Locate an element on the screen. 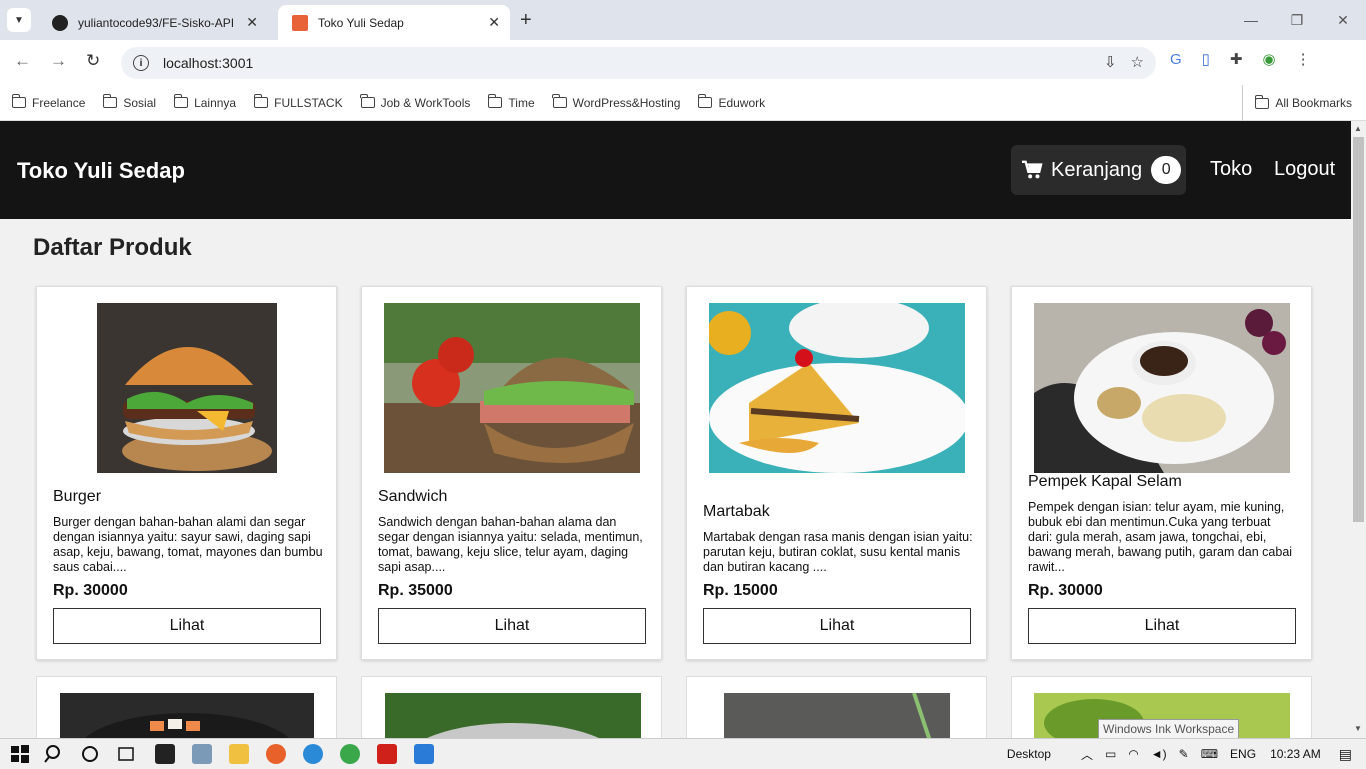 This screenshot has height=769, width=1366. bookmark-folder: Job & WorkTools is located at coordinates (415, 102).